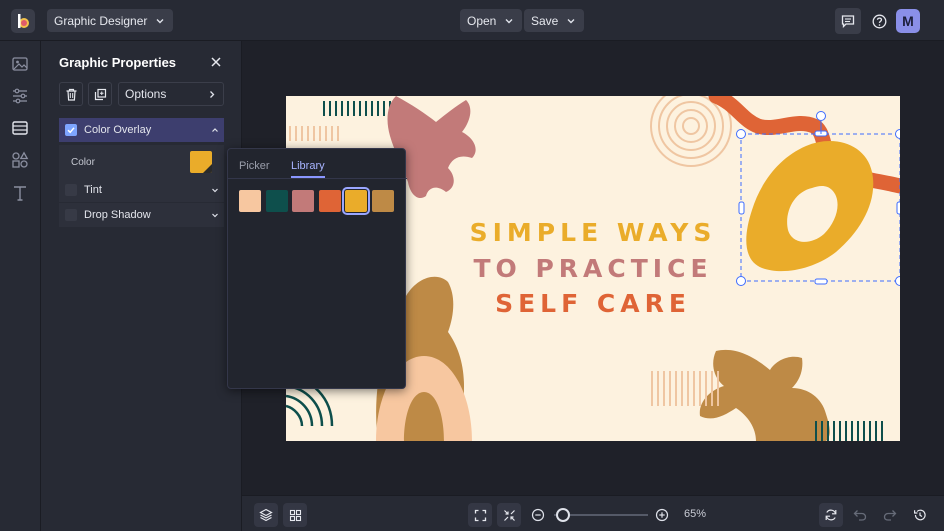  I want to click on duplicate-icon, so click(100, 94).